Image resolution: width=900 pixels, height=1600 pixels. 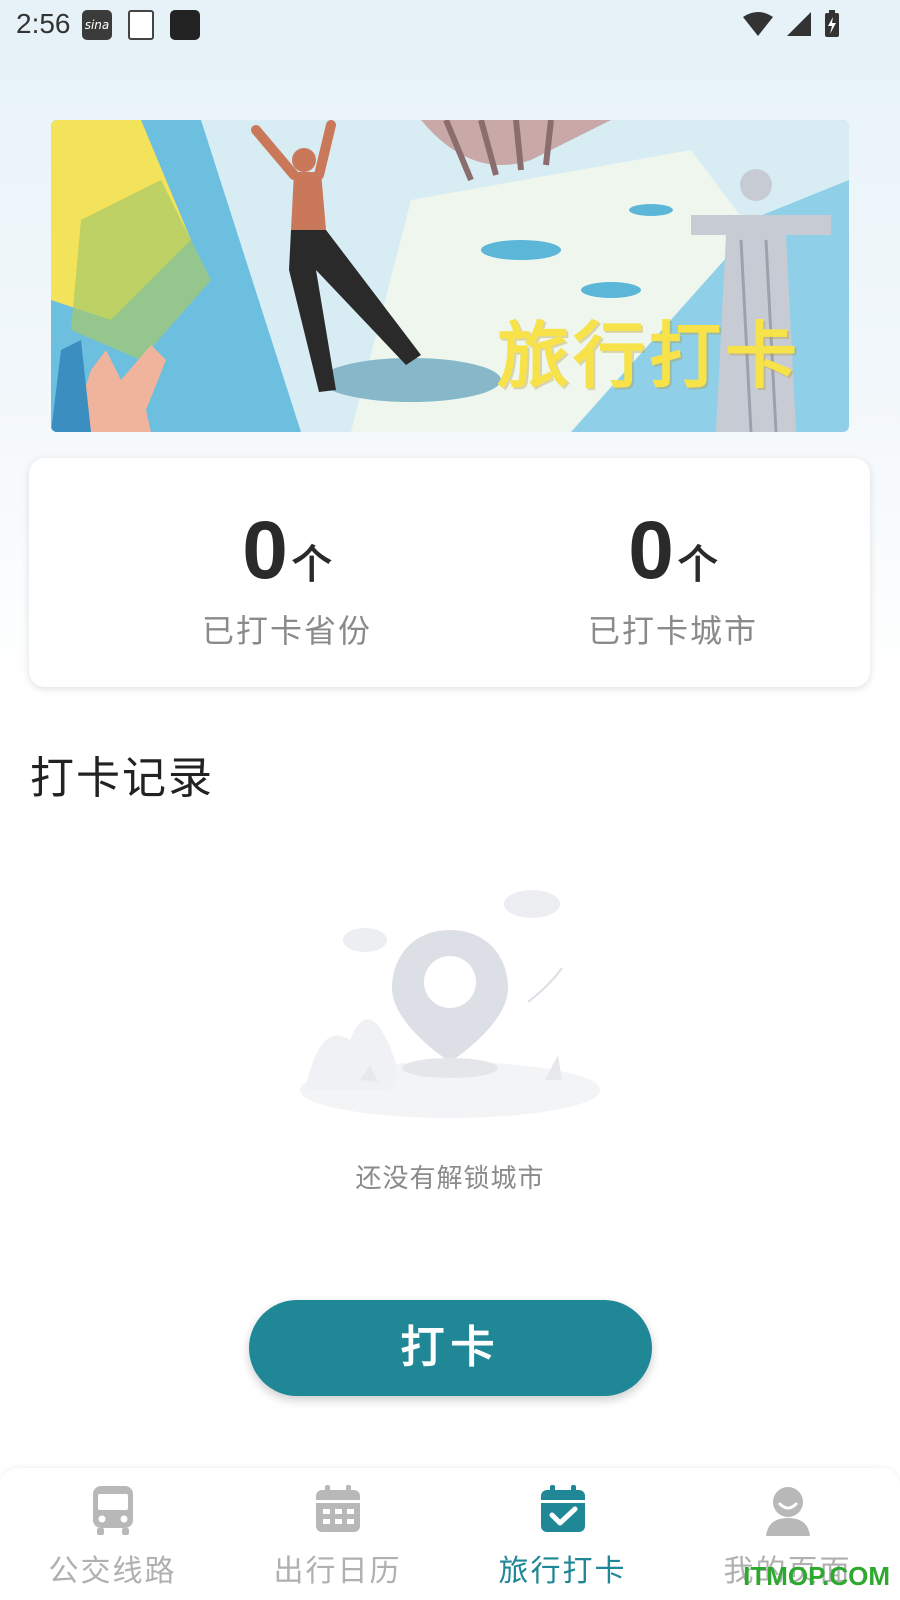 I want to click on nav-item-travel-calendar: 出行日历, so click(x=337, y=1536).